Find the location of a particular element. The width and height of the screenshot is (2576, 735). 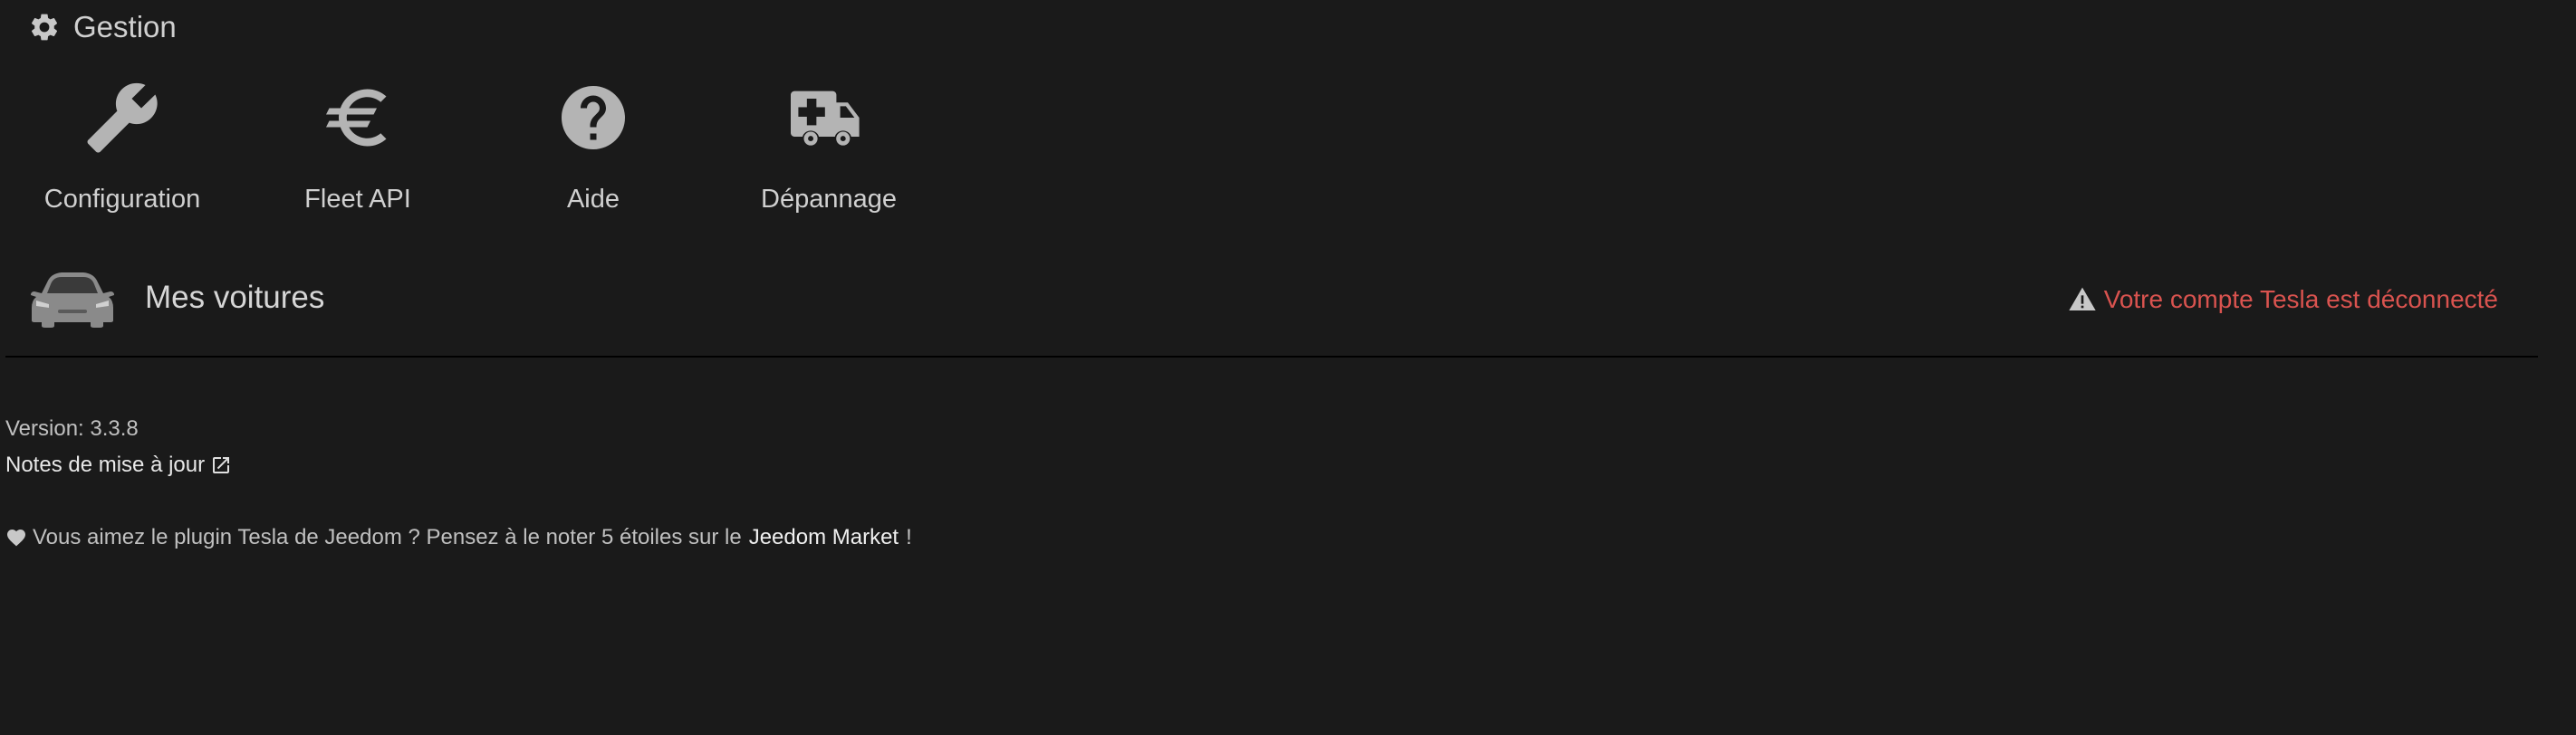

warning-icon is located at coordinates (2082, 299).